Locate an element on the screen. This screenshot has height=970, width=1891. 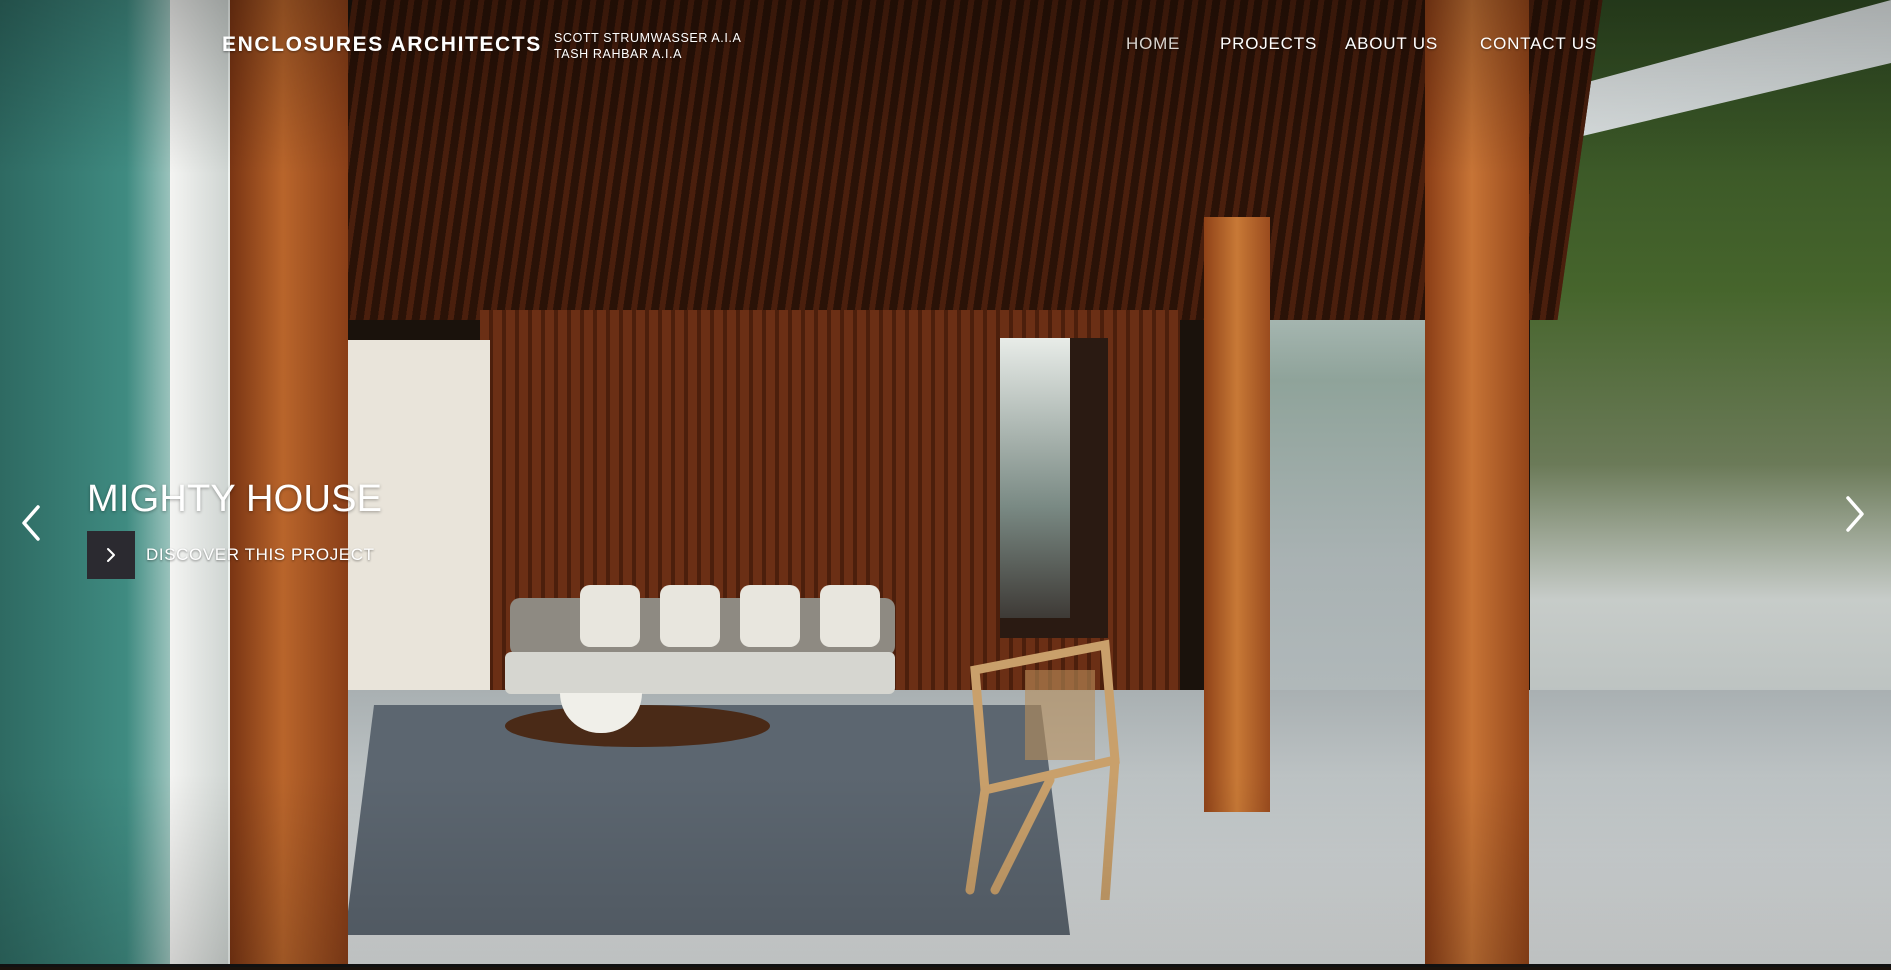
nav-item-contact-us: CONTACT US is located at coordinates (1538, 44).